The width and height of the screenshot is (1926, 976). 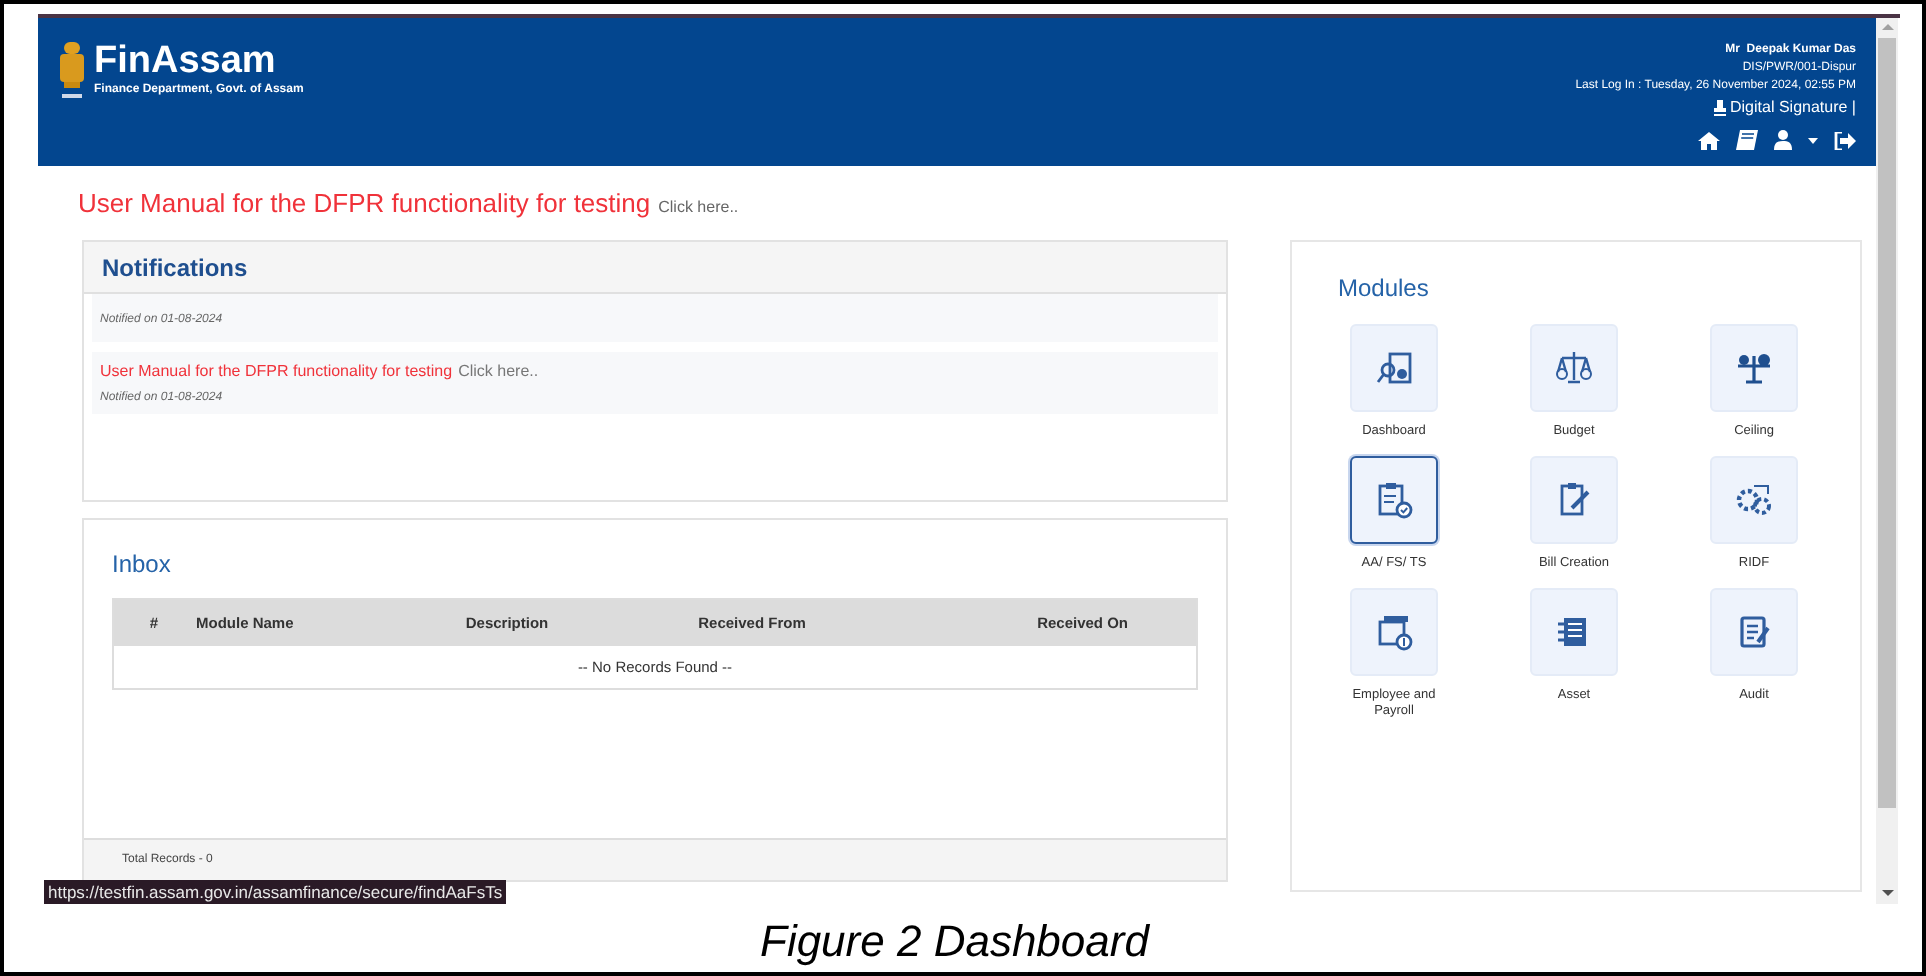 I want to click on book-icon, so click(x=1747, y=140).